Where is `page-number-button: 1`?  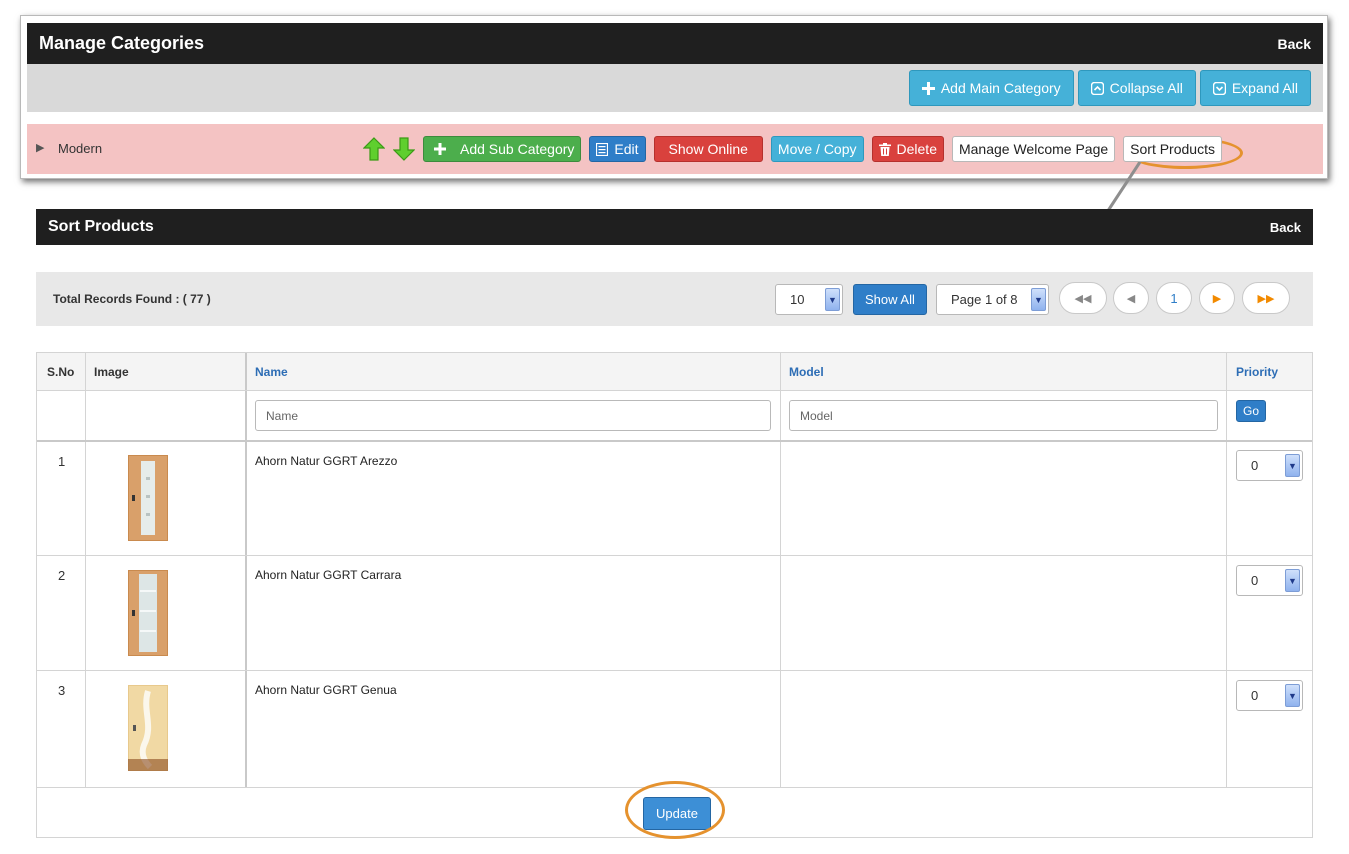
page-number-button: 1 is located at coordinates (1174, 298).